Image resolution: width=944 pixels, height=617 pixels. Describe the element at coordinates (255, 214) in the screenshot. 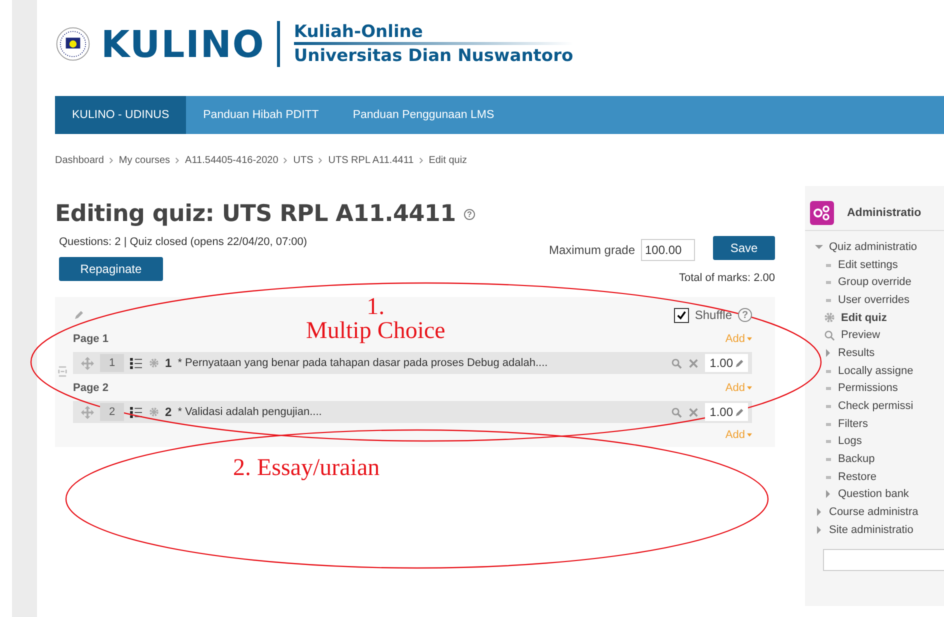

I see `page-title: Editing quiz: UTS RPL A11.4411` at that location.